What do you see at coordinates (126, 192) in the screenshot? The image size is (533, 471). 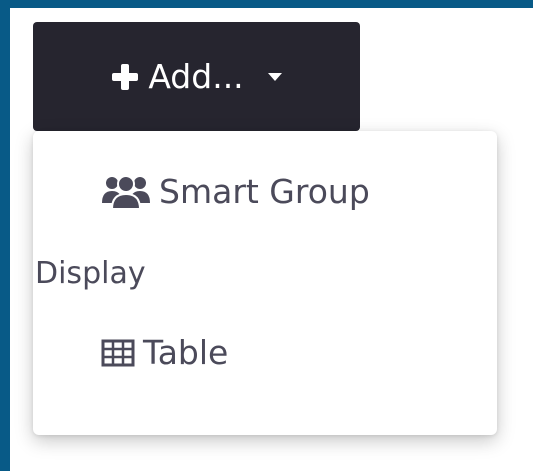 I see `users-group-icon` at bounding box center [126, 192].